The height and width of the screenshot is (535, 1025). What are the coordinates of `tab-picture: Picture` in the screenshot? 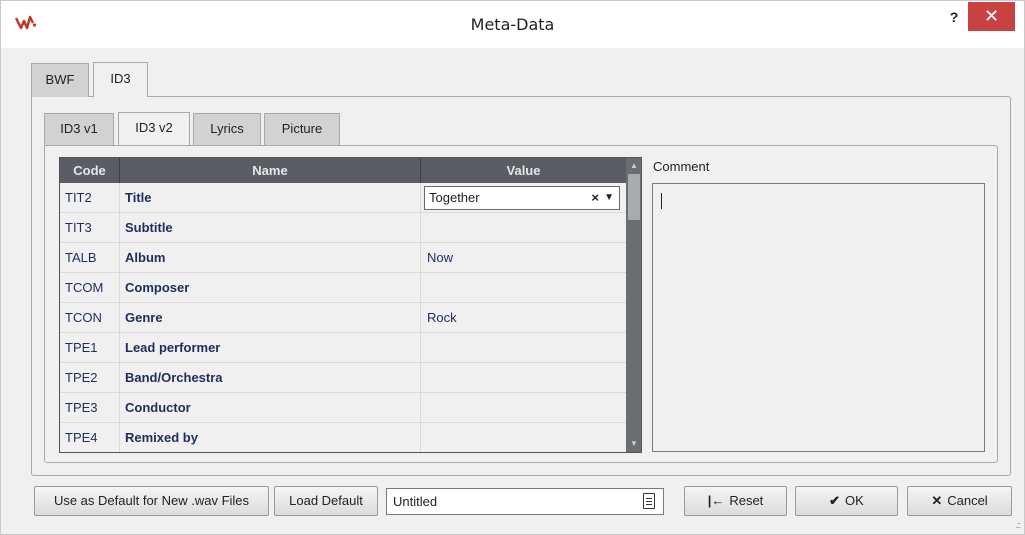 It's located at (302, 129).